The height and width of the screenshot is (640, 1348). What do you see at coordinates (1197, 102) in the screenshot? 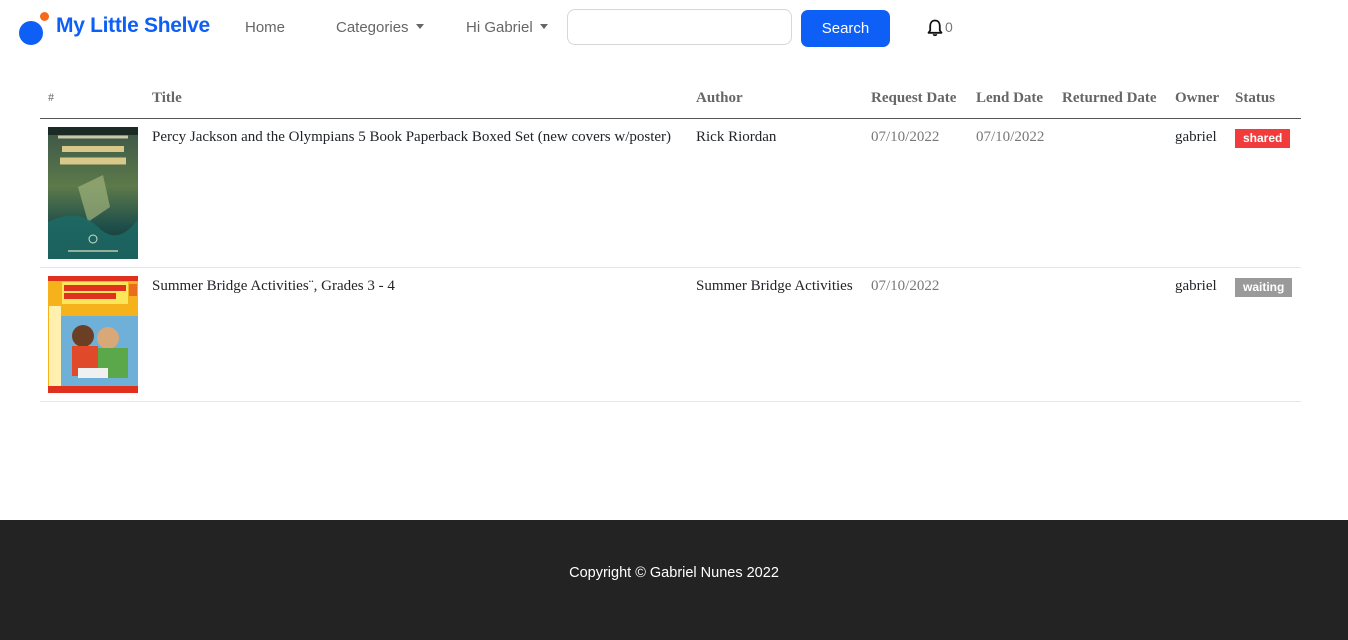
I see `column-header-owner: Owner` at bounding box center [1197, 102].